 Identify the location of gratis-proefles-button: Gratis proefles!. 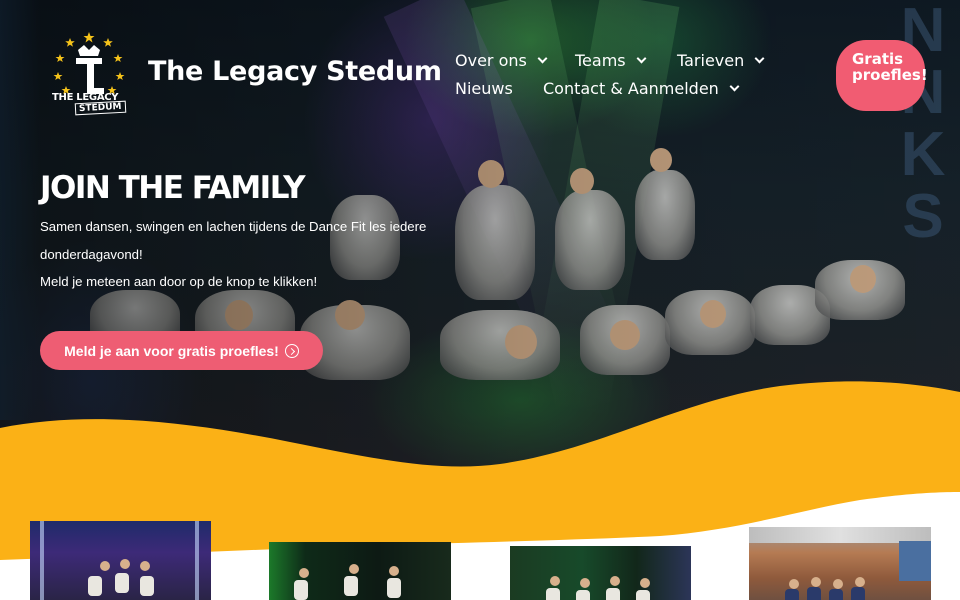
(882, 75).